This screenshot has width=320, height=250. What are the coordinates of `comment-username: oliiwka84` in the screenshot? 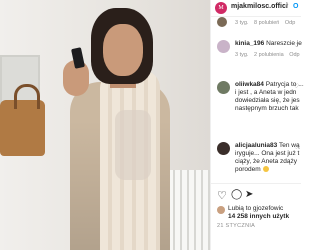 It's located at (249, 84).